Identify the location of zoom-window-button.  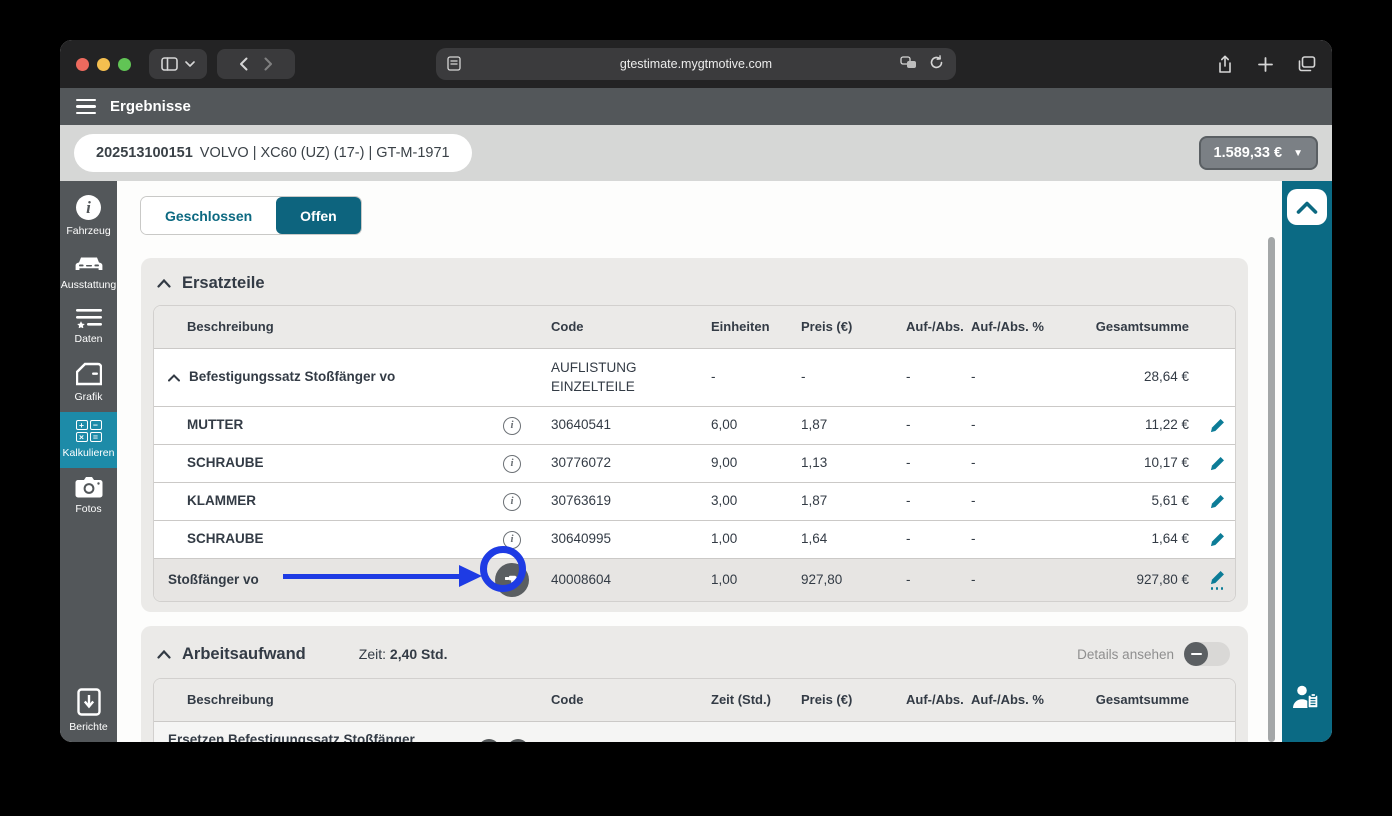
(124, 64).